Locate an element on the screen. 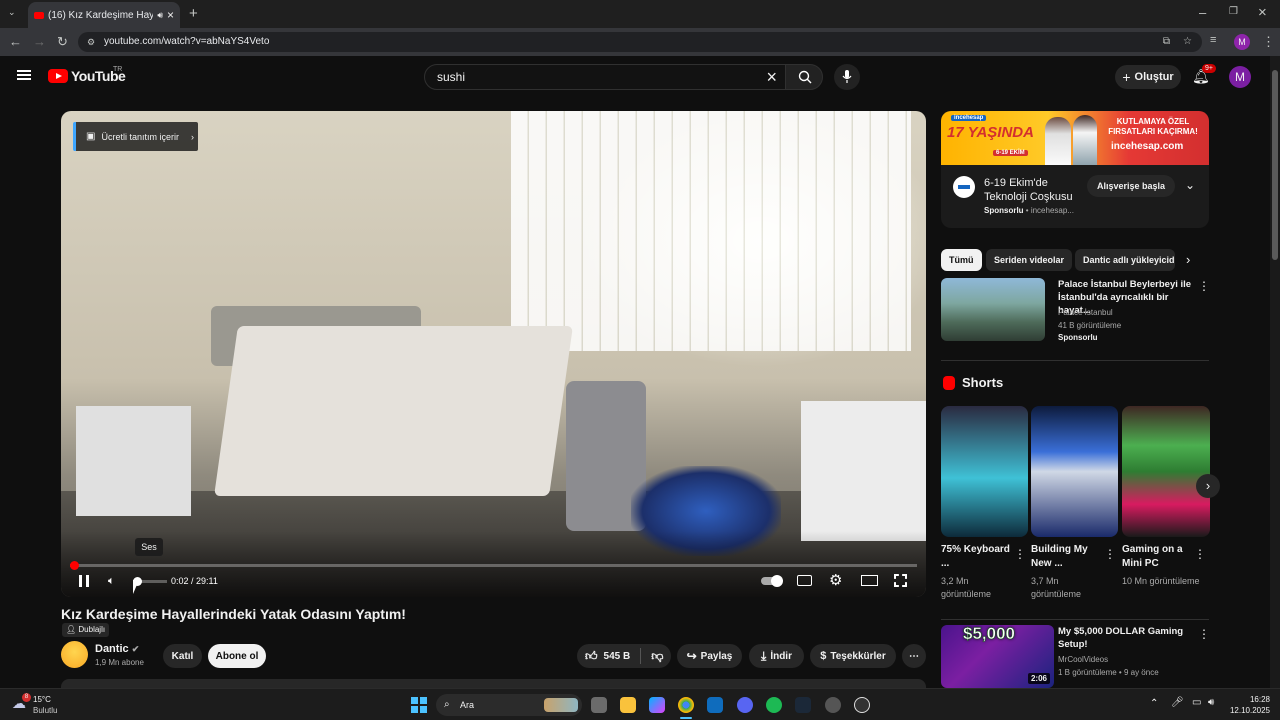 The height and width of the screenshot is (720, 1280). search-button is located at coordinates (804, 77).